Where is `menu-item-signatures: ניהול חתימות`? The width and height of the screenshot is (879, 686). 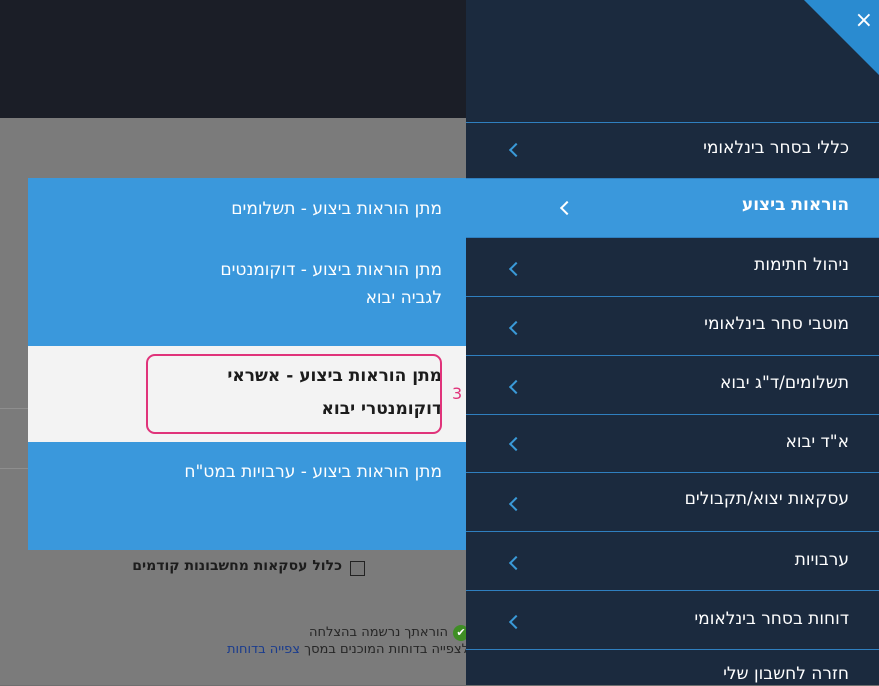
menu-item-signatures: ניהול חתימות is located at coordinates (672, 266).